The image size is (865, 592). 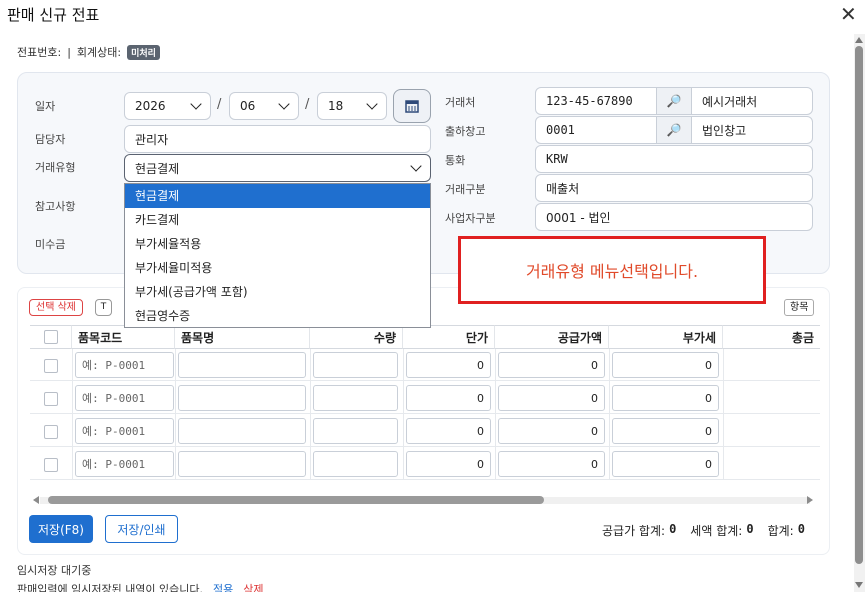 I want to click on vertical-scrollbar, so click(x=859, y=313).